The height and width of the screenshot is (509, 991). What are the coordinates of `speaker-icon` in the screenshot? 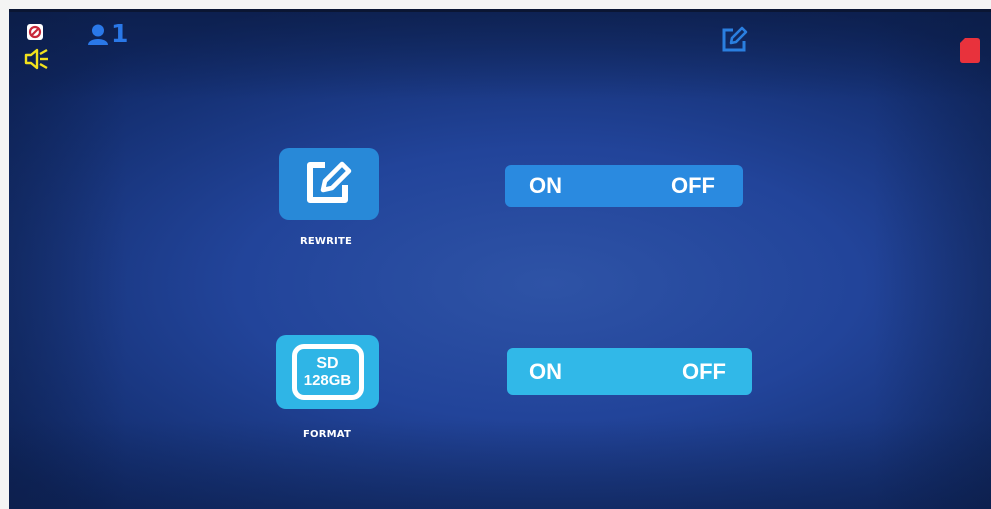 It's located at (37, 59).